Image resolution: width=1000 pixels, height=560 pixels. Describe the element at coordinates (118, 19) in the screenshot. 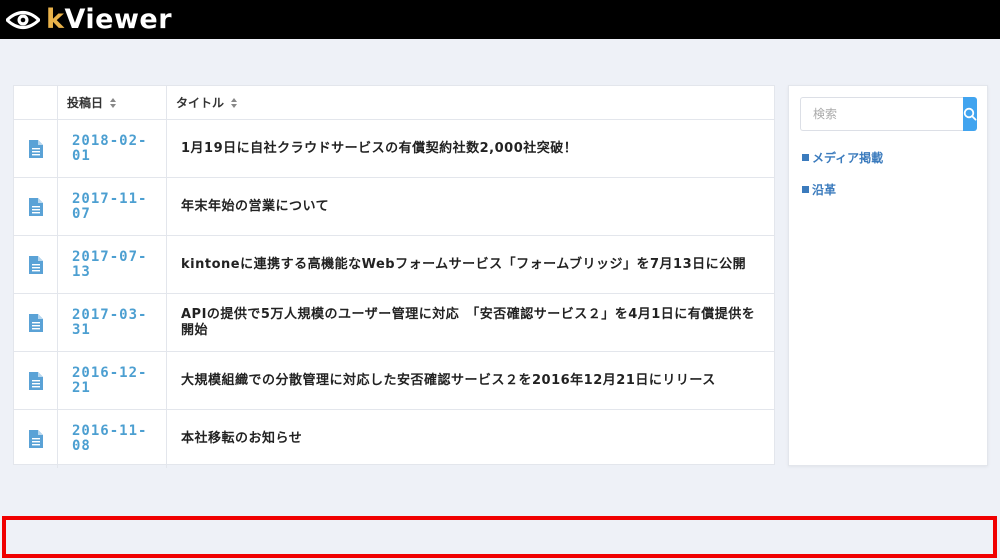

I see `logo-name: Viewer` at that location.